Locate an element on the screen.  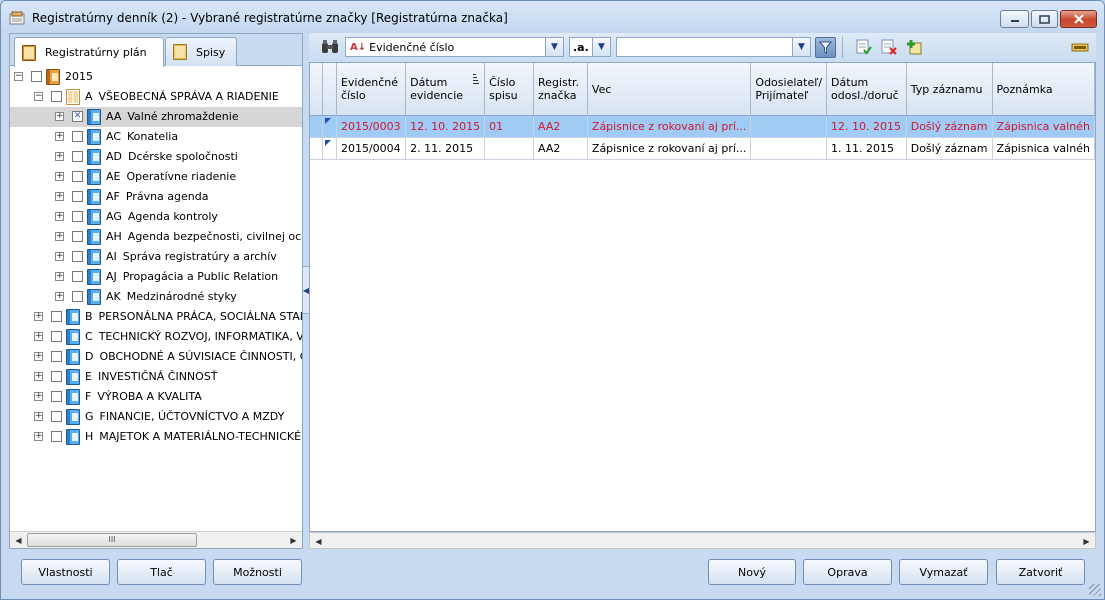
properties-button: Vlastnosti is located at coordinates (65, 572).